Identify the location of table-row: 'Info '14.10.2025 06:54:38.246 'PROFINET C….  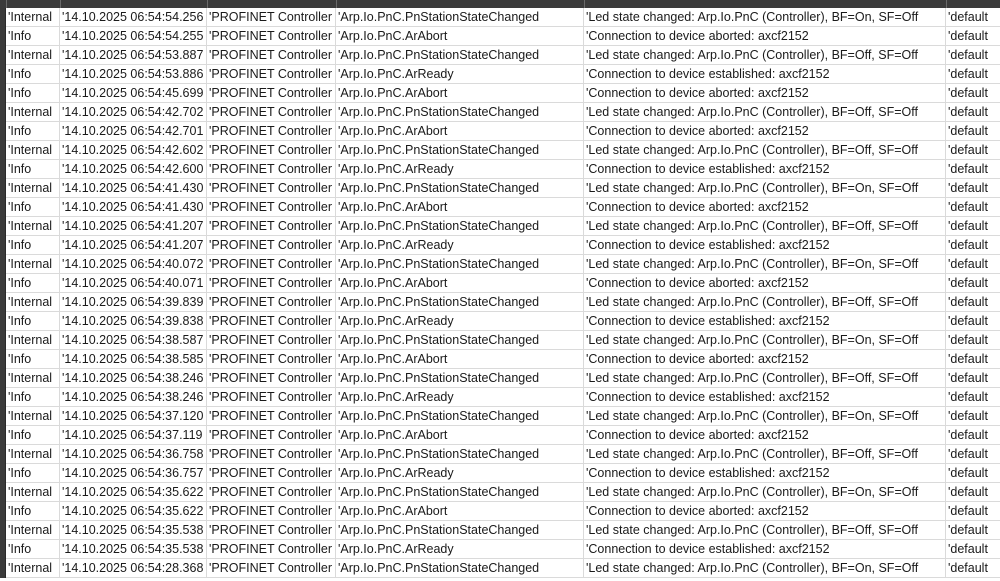
(500, 397).